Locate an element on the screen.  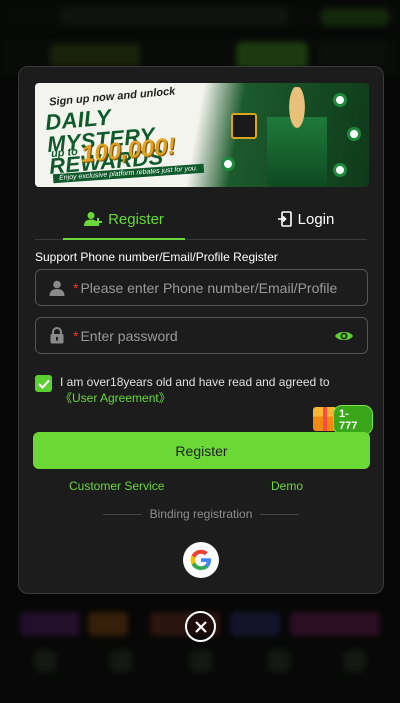
gift-ribbon is located at coordinates (325, 419).